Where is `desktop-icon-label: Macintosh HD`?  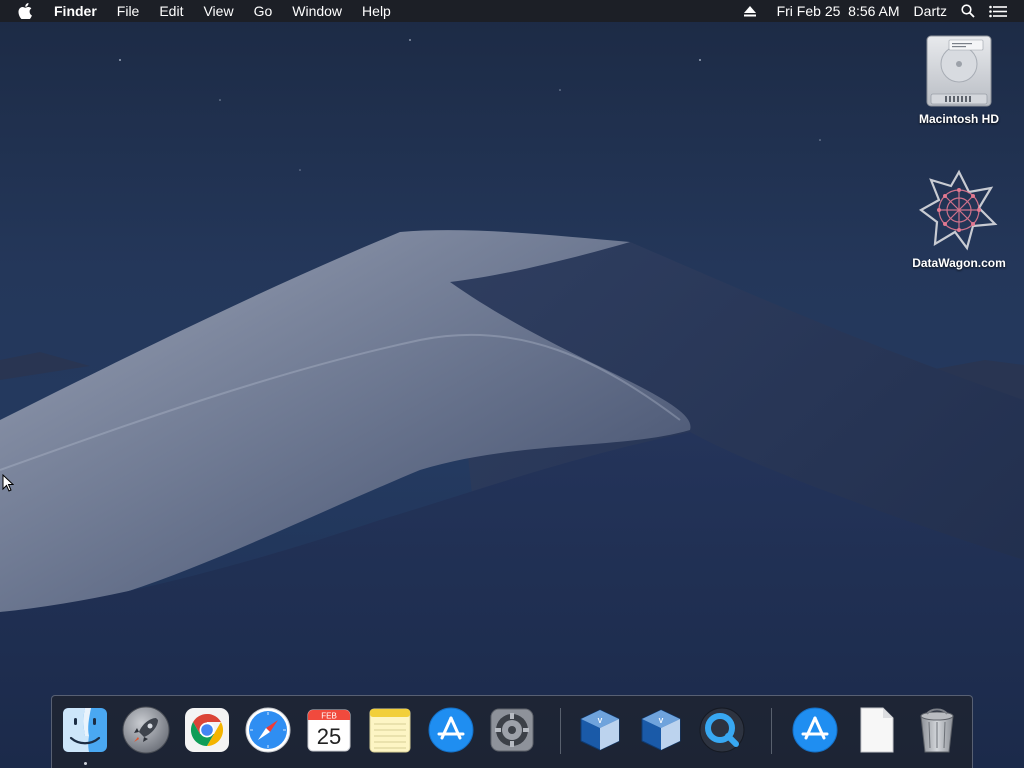
desktop-icon-label: Macintosh HD is located at coordinates (958, 119).